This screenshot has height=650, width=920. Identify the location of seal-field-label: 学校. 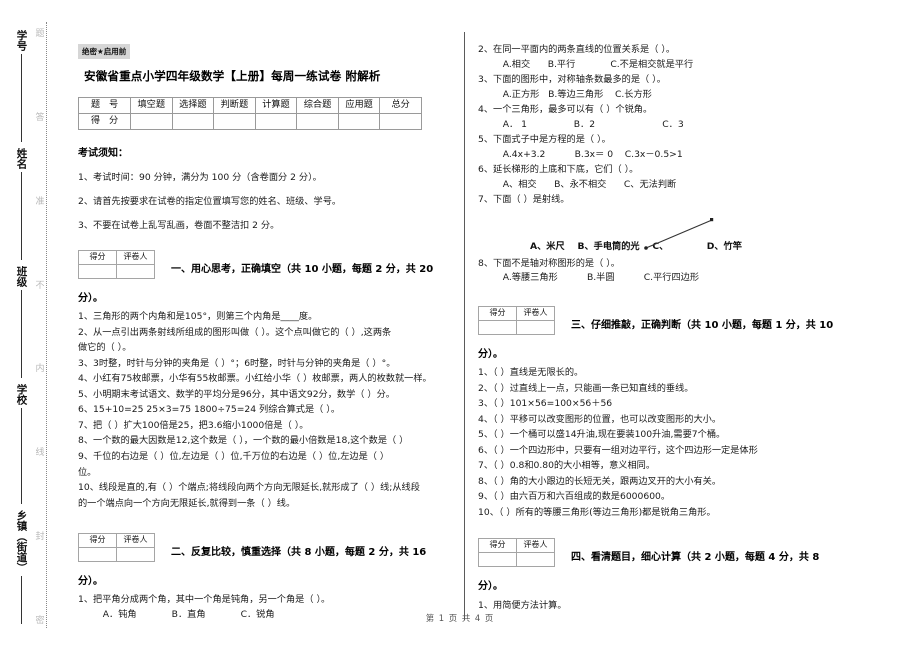
(21, 394).